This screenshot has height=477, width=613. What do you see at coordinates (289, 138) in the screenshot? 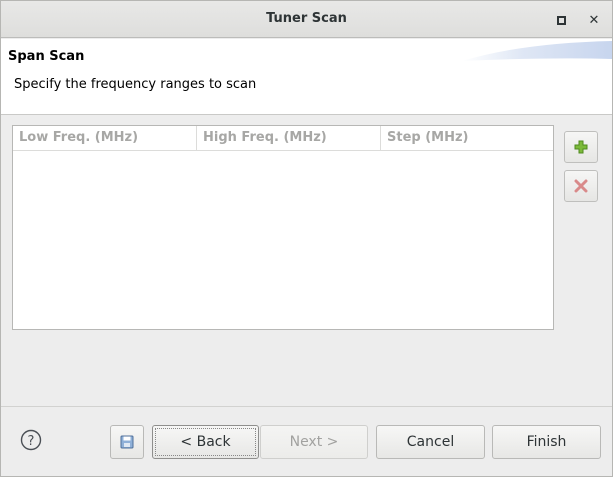
I see `column-high-freq: High Freq. (MHz)` at bounding box center [289, 138].